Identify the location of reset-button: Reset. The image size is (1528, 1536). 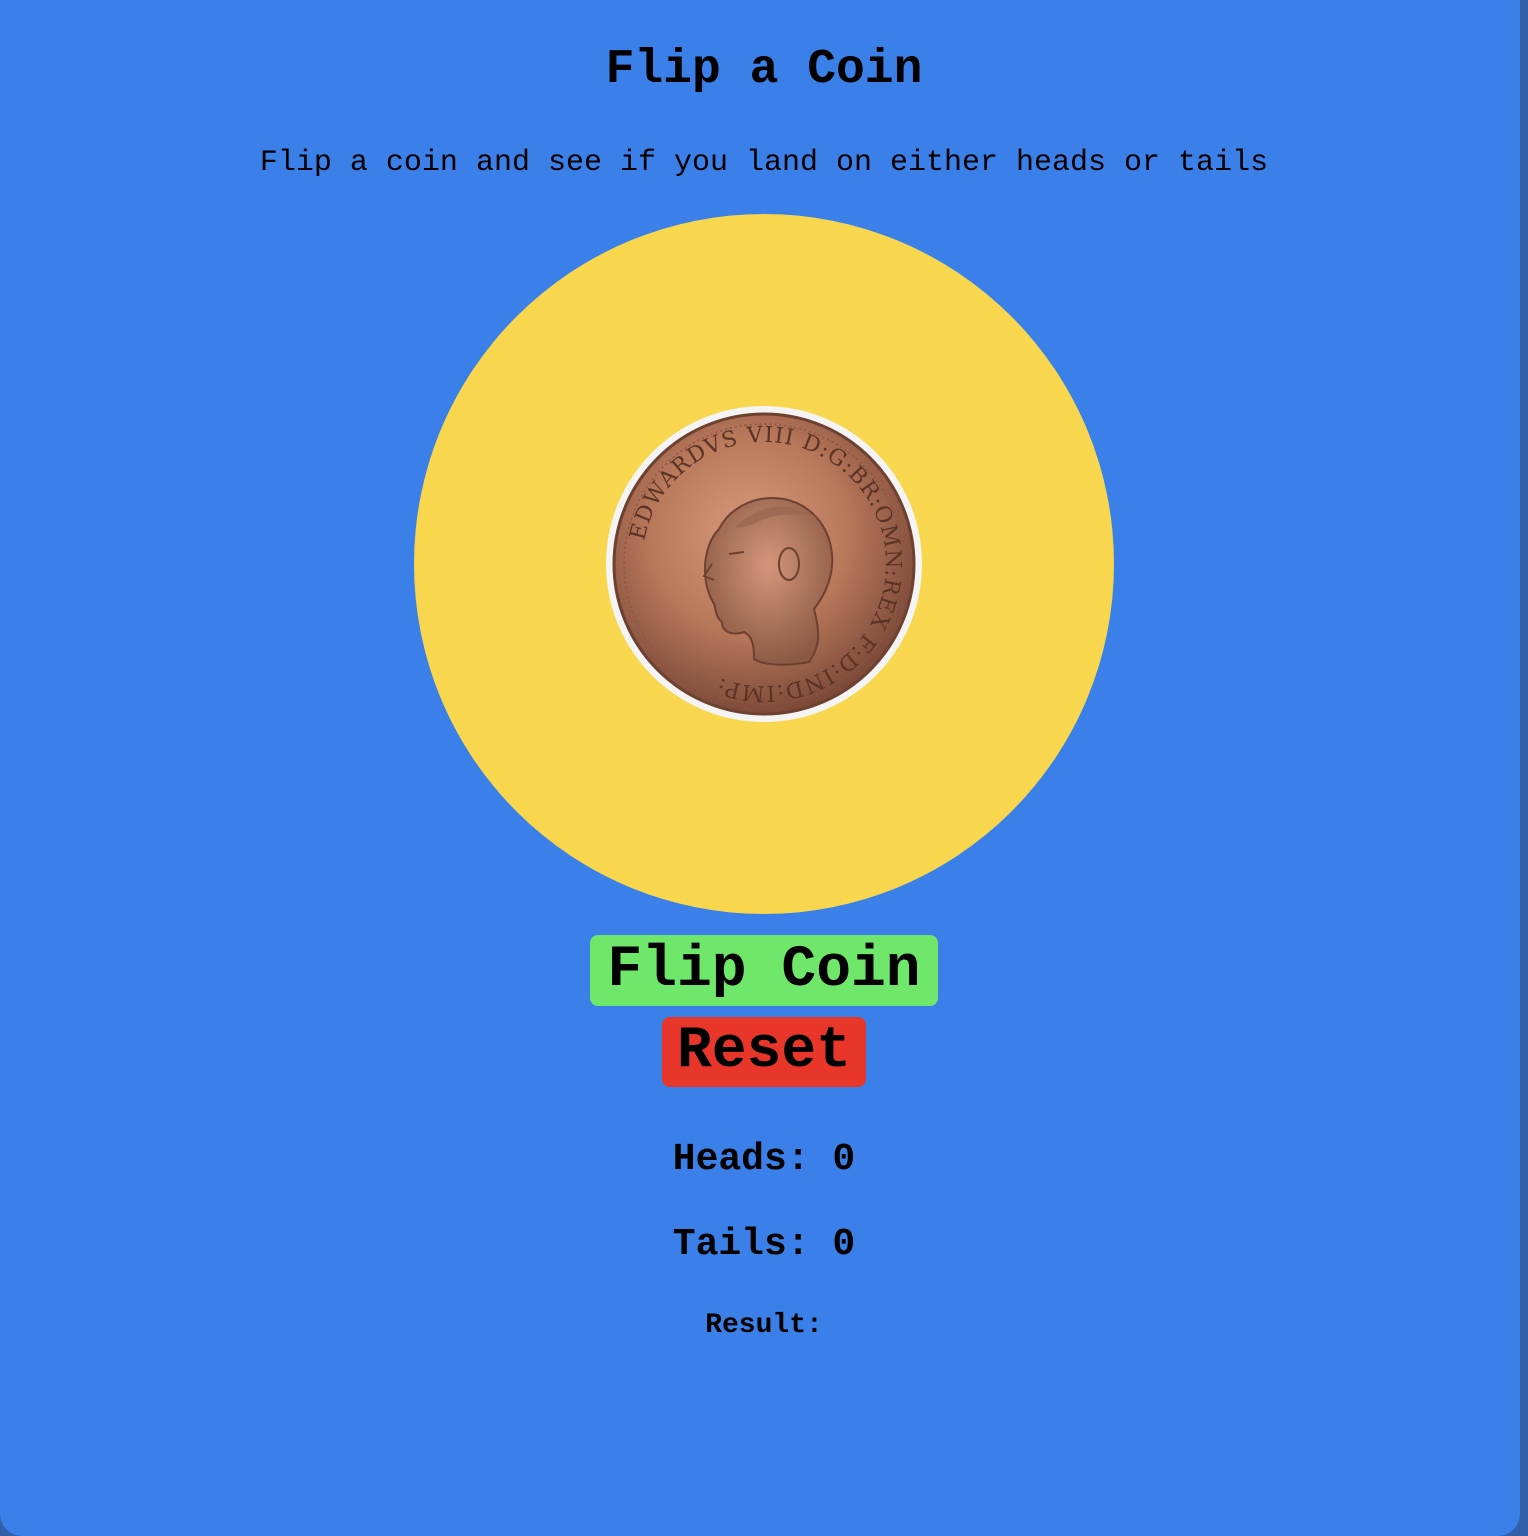
(764, 1052).